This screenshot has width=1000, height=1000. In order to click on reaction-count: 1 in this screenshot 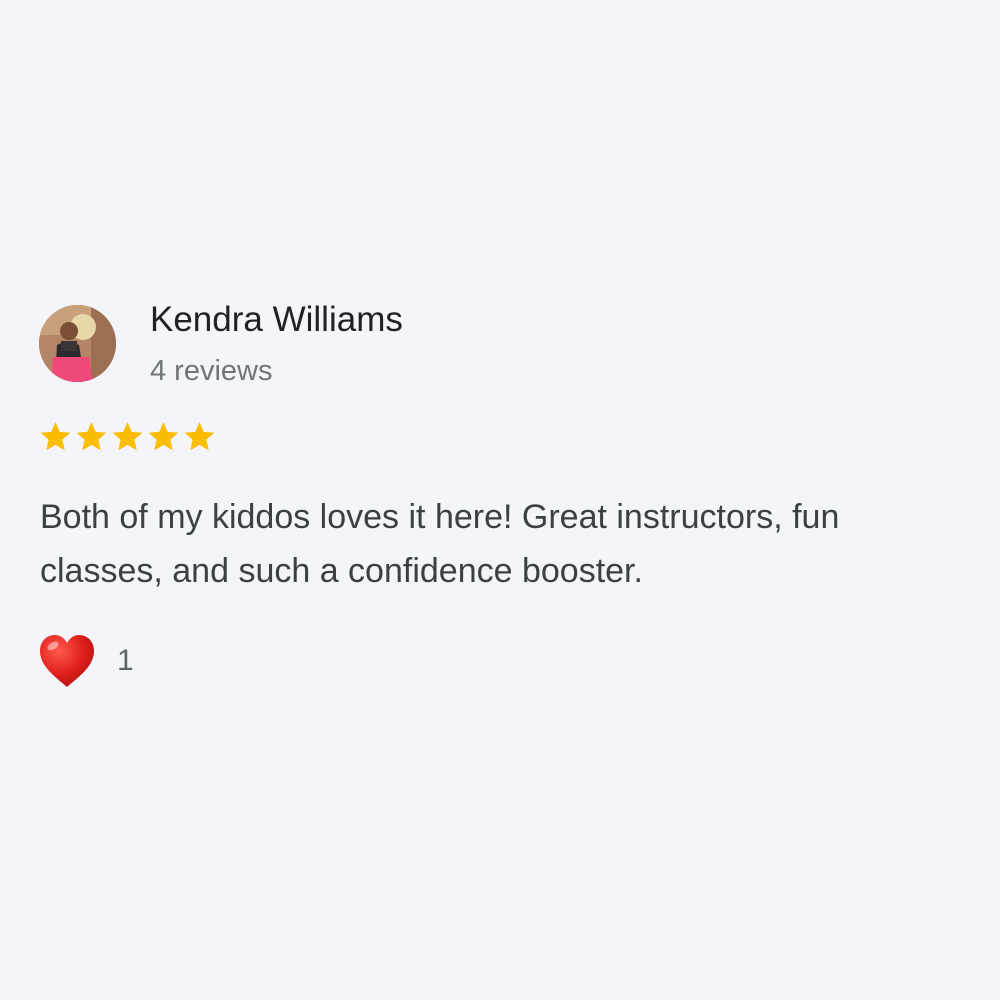, I will do `click(125, 660)`.